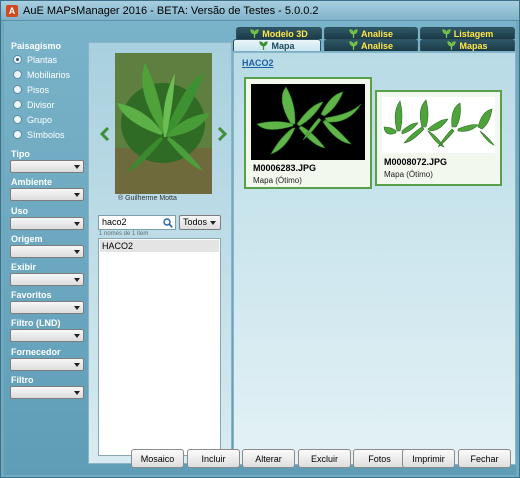  What do you see at coordinates (12, 11) in the screenshot?
I see `app-icon: A` at bounding box center [12, 11].